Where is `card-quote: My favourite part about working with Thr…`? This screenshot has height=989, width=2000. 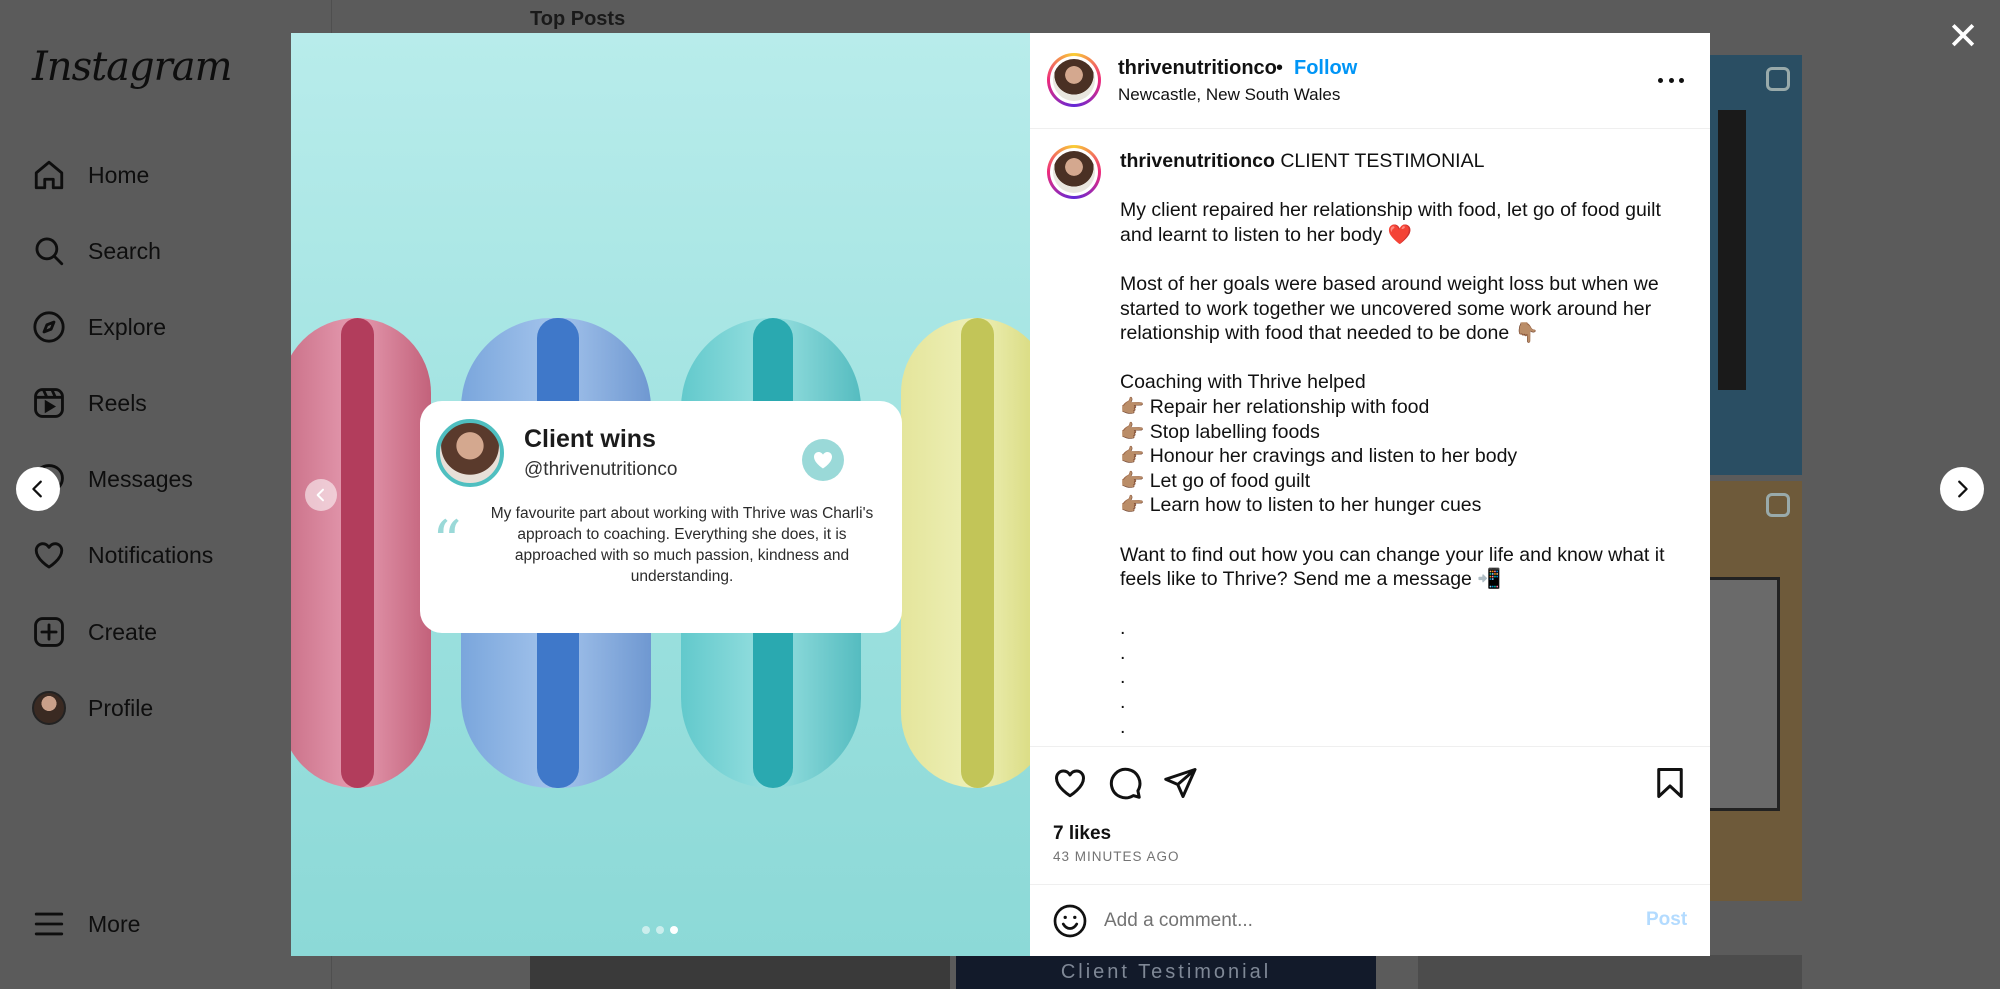 card-quote: My favourite part about working with Thr… is located at coordinates (682, 545).